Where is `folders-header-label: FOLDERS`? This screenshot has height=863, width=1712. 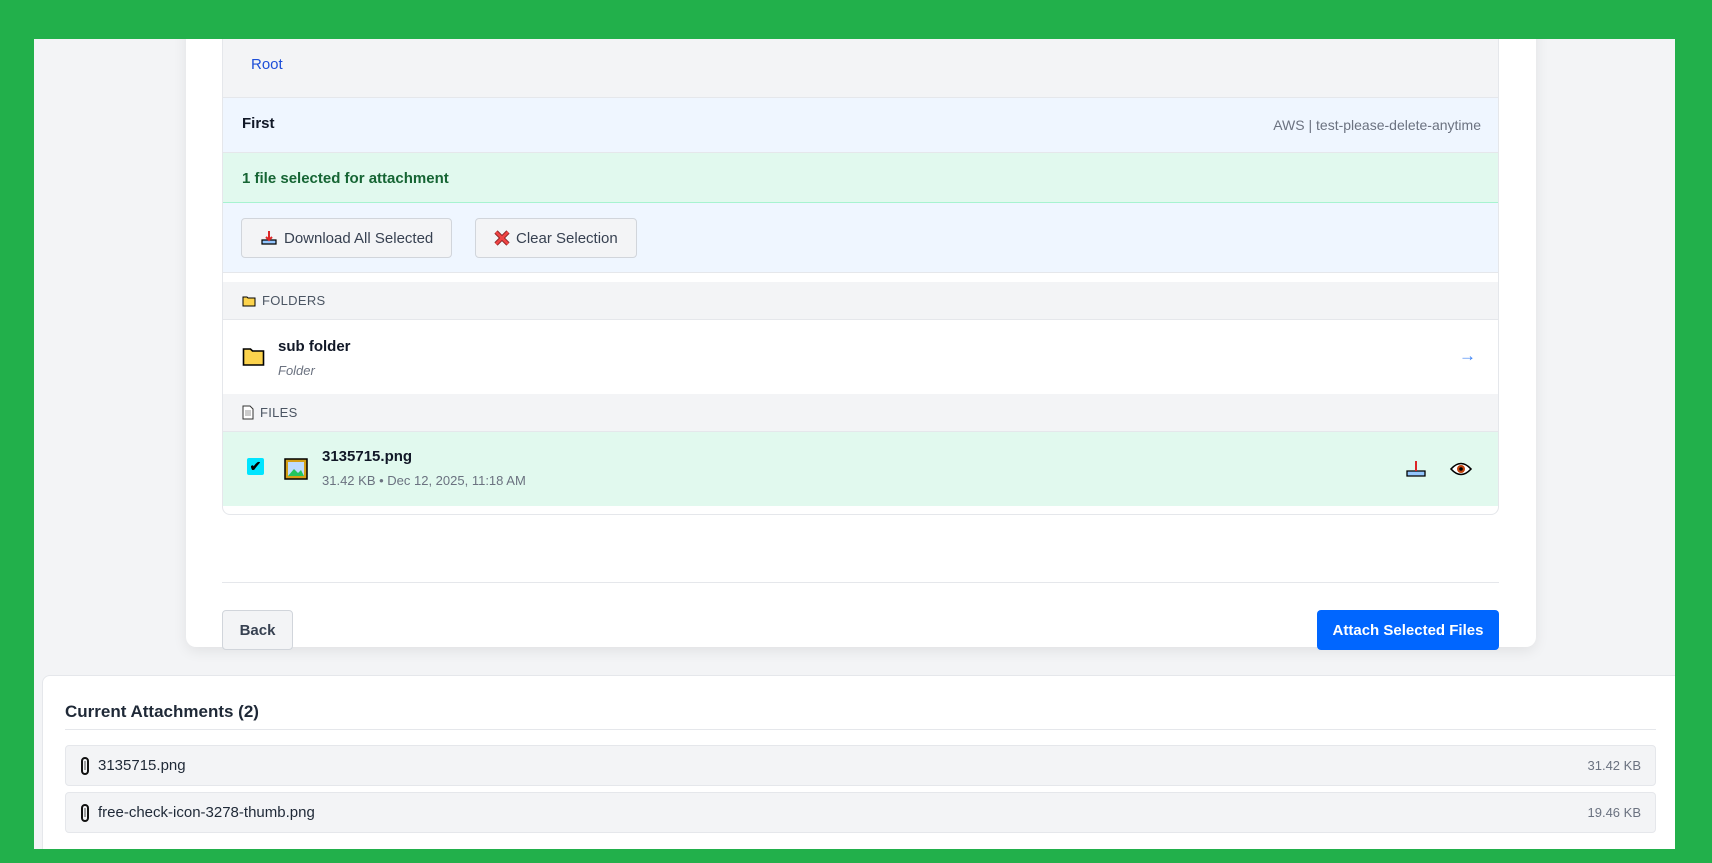 folders-header-label: FOLDERS is located at coordinates (294, 300).